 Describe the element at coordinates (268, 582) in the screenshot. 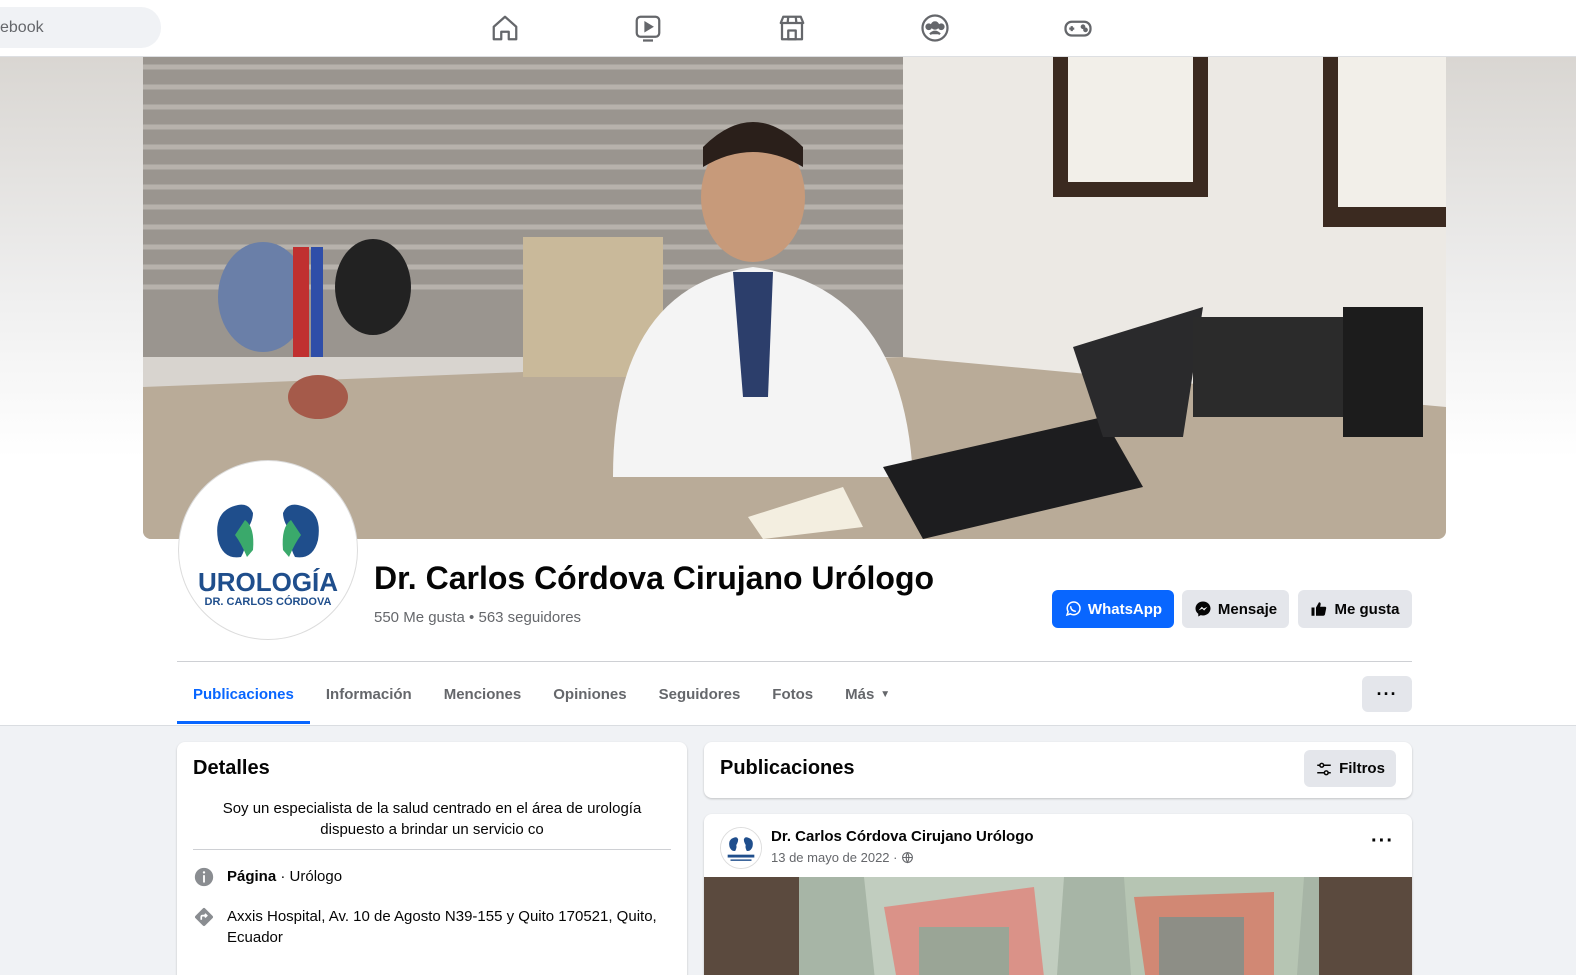

I see `logo-text-main: UROLOGÍA` at that location.